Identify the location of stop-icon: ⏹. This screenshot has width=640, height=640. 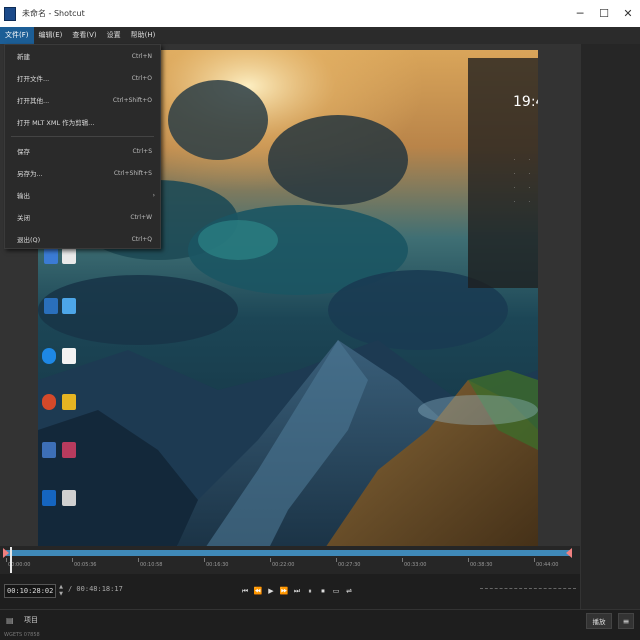
(323, 591).